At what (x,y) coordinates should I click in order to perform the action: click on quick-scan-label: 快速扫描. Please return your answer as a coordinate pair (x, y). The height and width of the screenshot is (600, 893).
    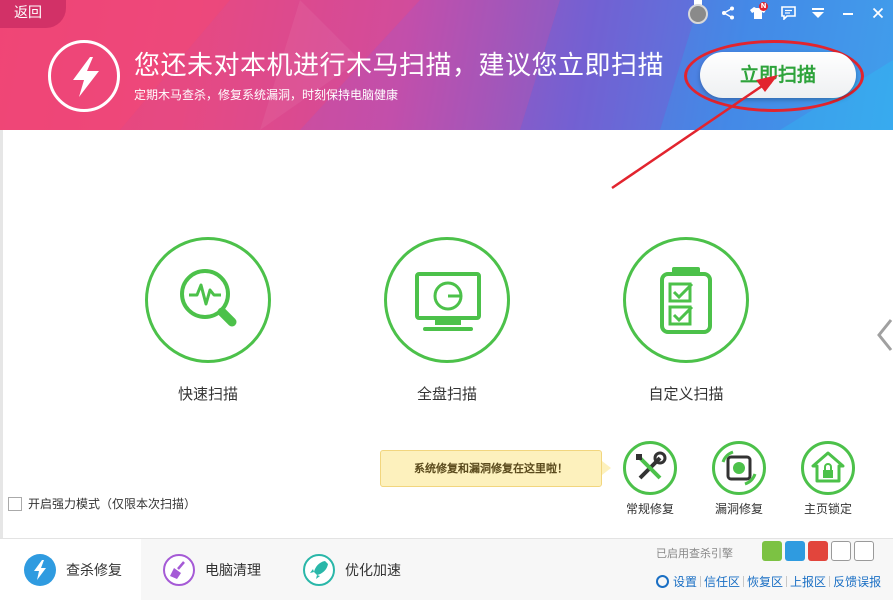
    Looking at the image, I should click on (207, 394).